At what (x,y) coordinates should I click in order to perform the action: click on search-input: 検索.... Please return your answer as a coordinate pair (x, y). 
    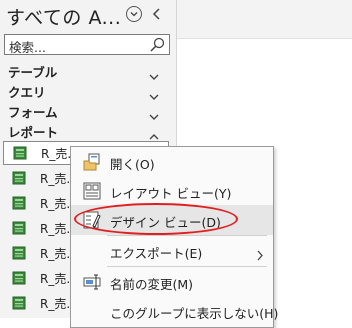
    Looking at the image, I should click on (87, 44).